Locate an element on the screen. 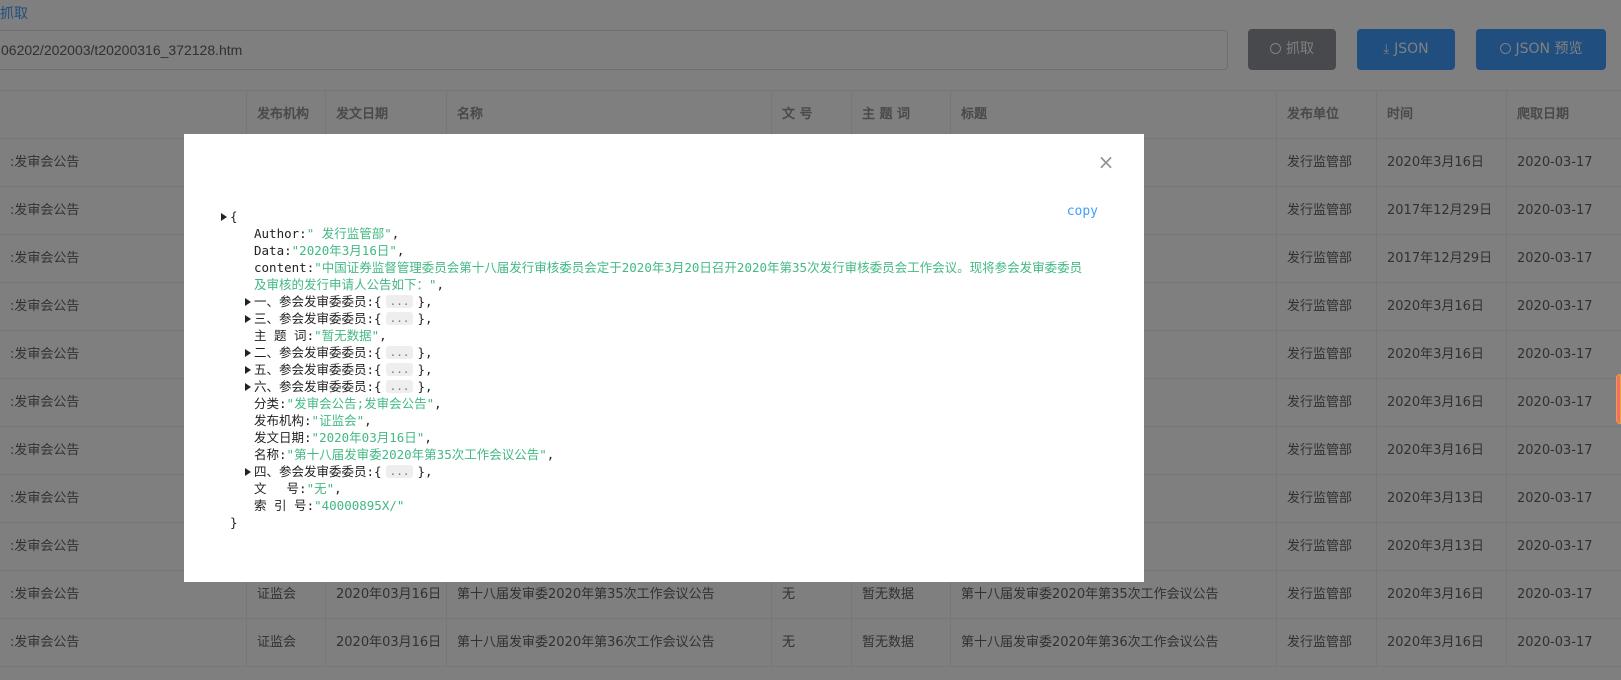  json-string-value: "无" is located at coordinates (320, 488).